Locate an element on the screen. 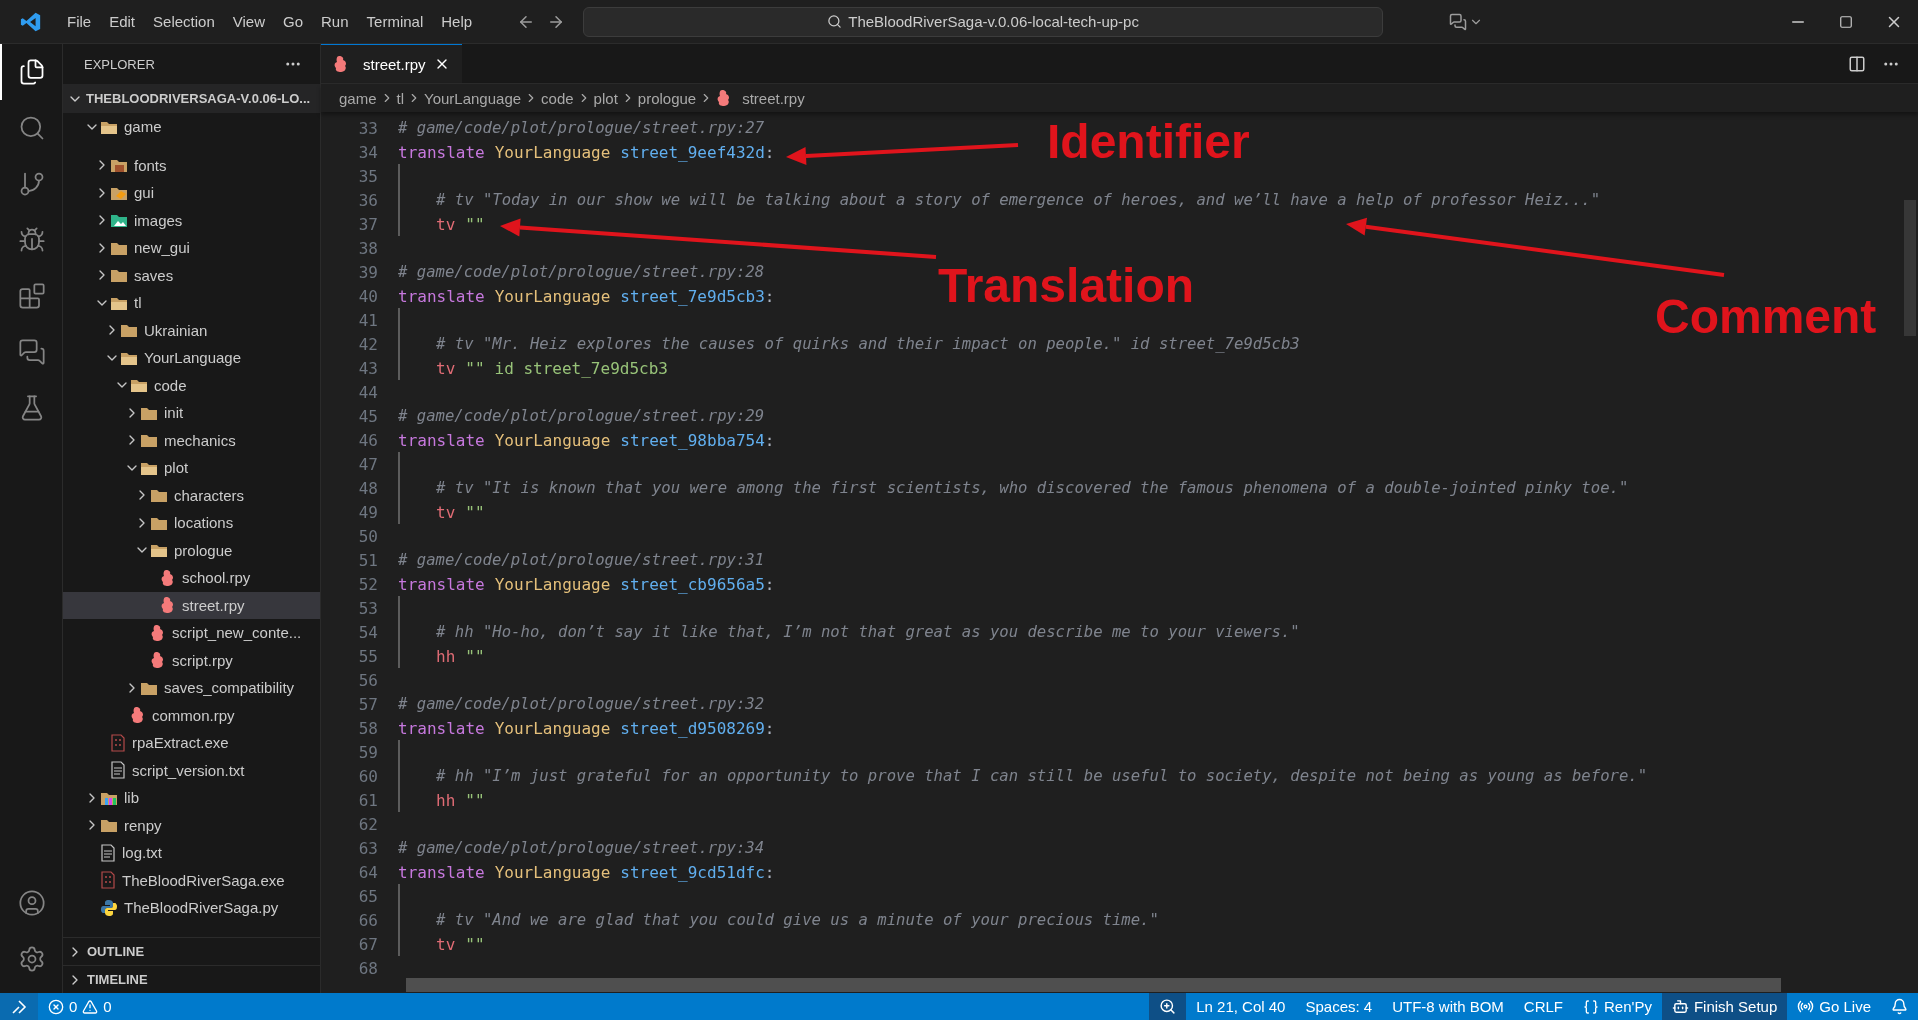 The height and width of the screenshot is (1020, 1918). status-item: CRLF is located at coordinates (1543, 1006).